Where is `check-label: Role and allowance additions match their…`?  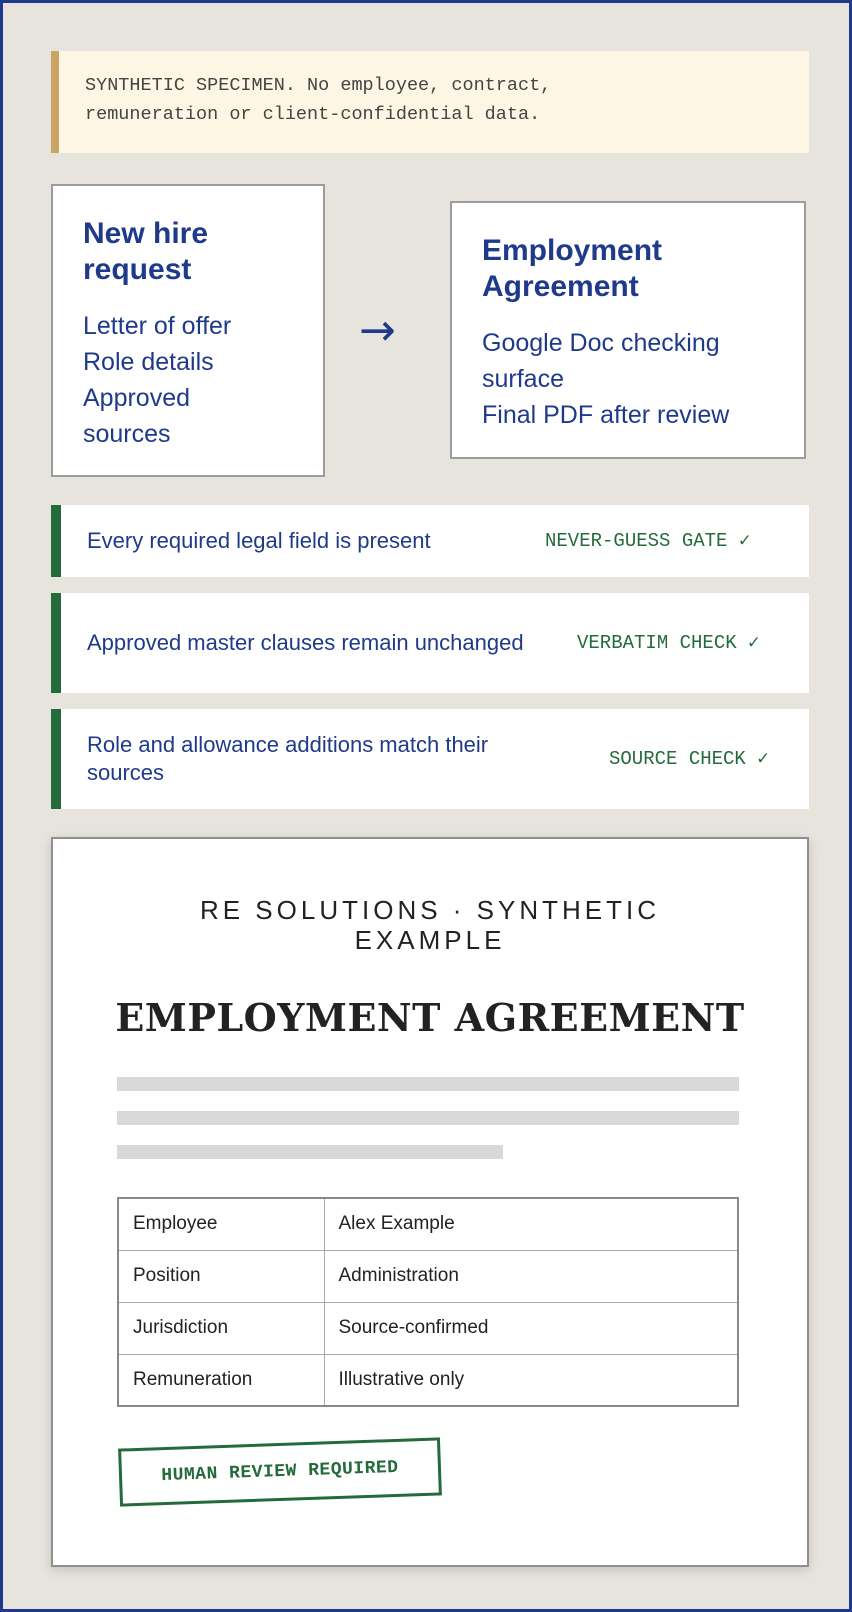
check-label: Role and allowance additions match their… is located at coordinates (288, 758).